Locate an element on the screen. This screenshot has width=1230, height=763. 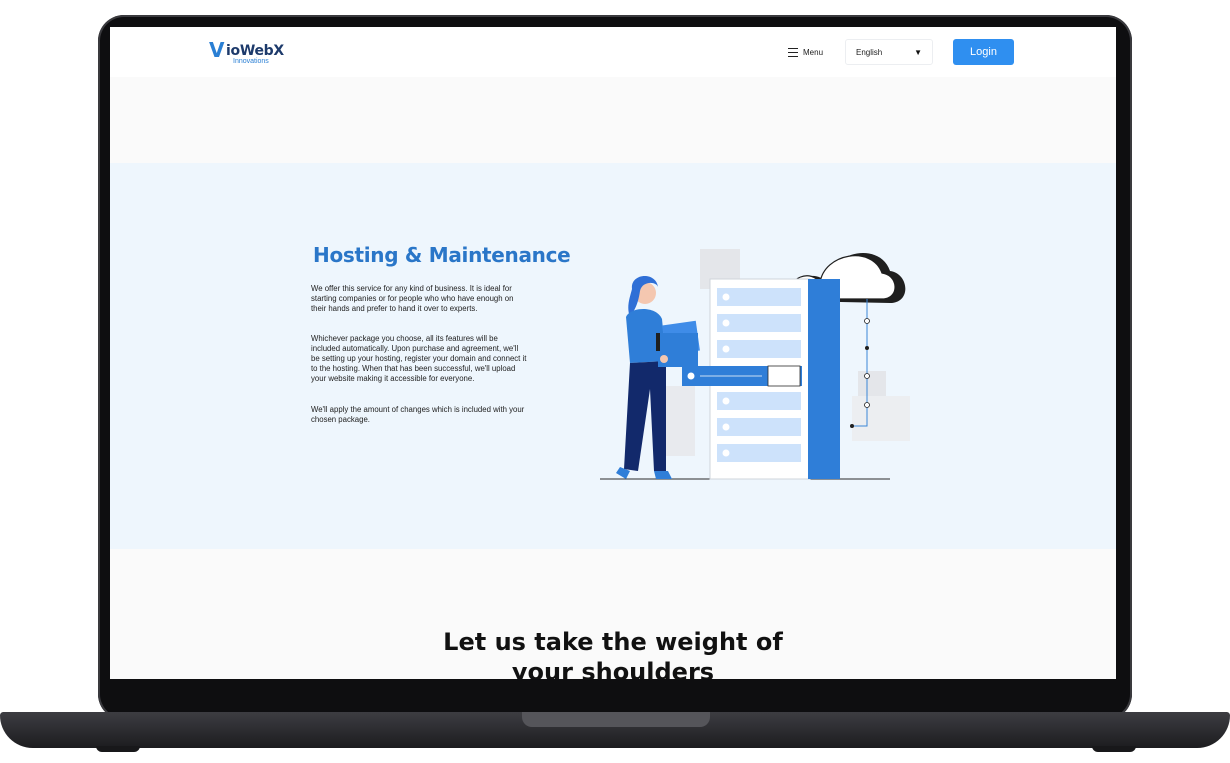
menu-label: Menu is located at coordinates (813, 52).